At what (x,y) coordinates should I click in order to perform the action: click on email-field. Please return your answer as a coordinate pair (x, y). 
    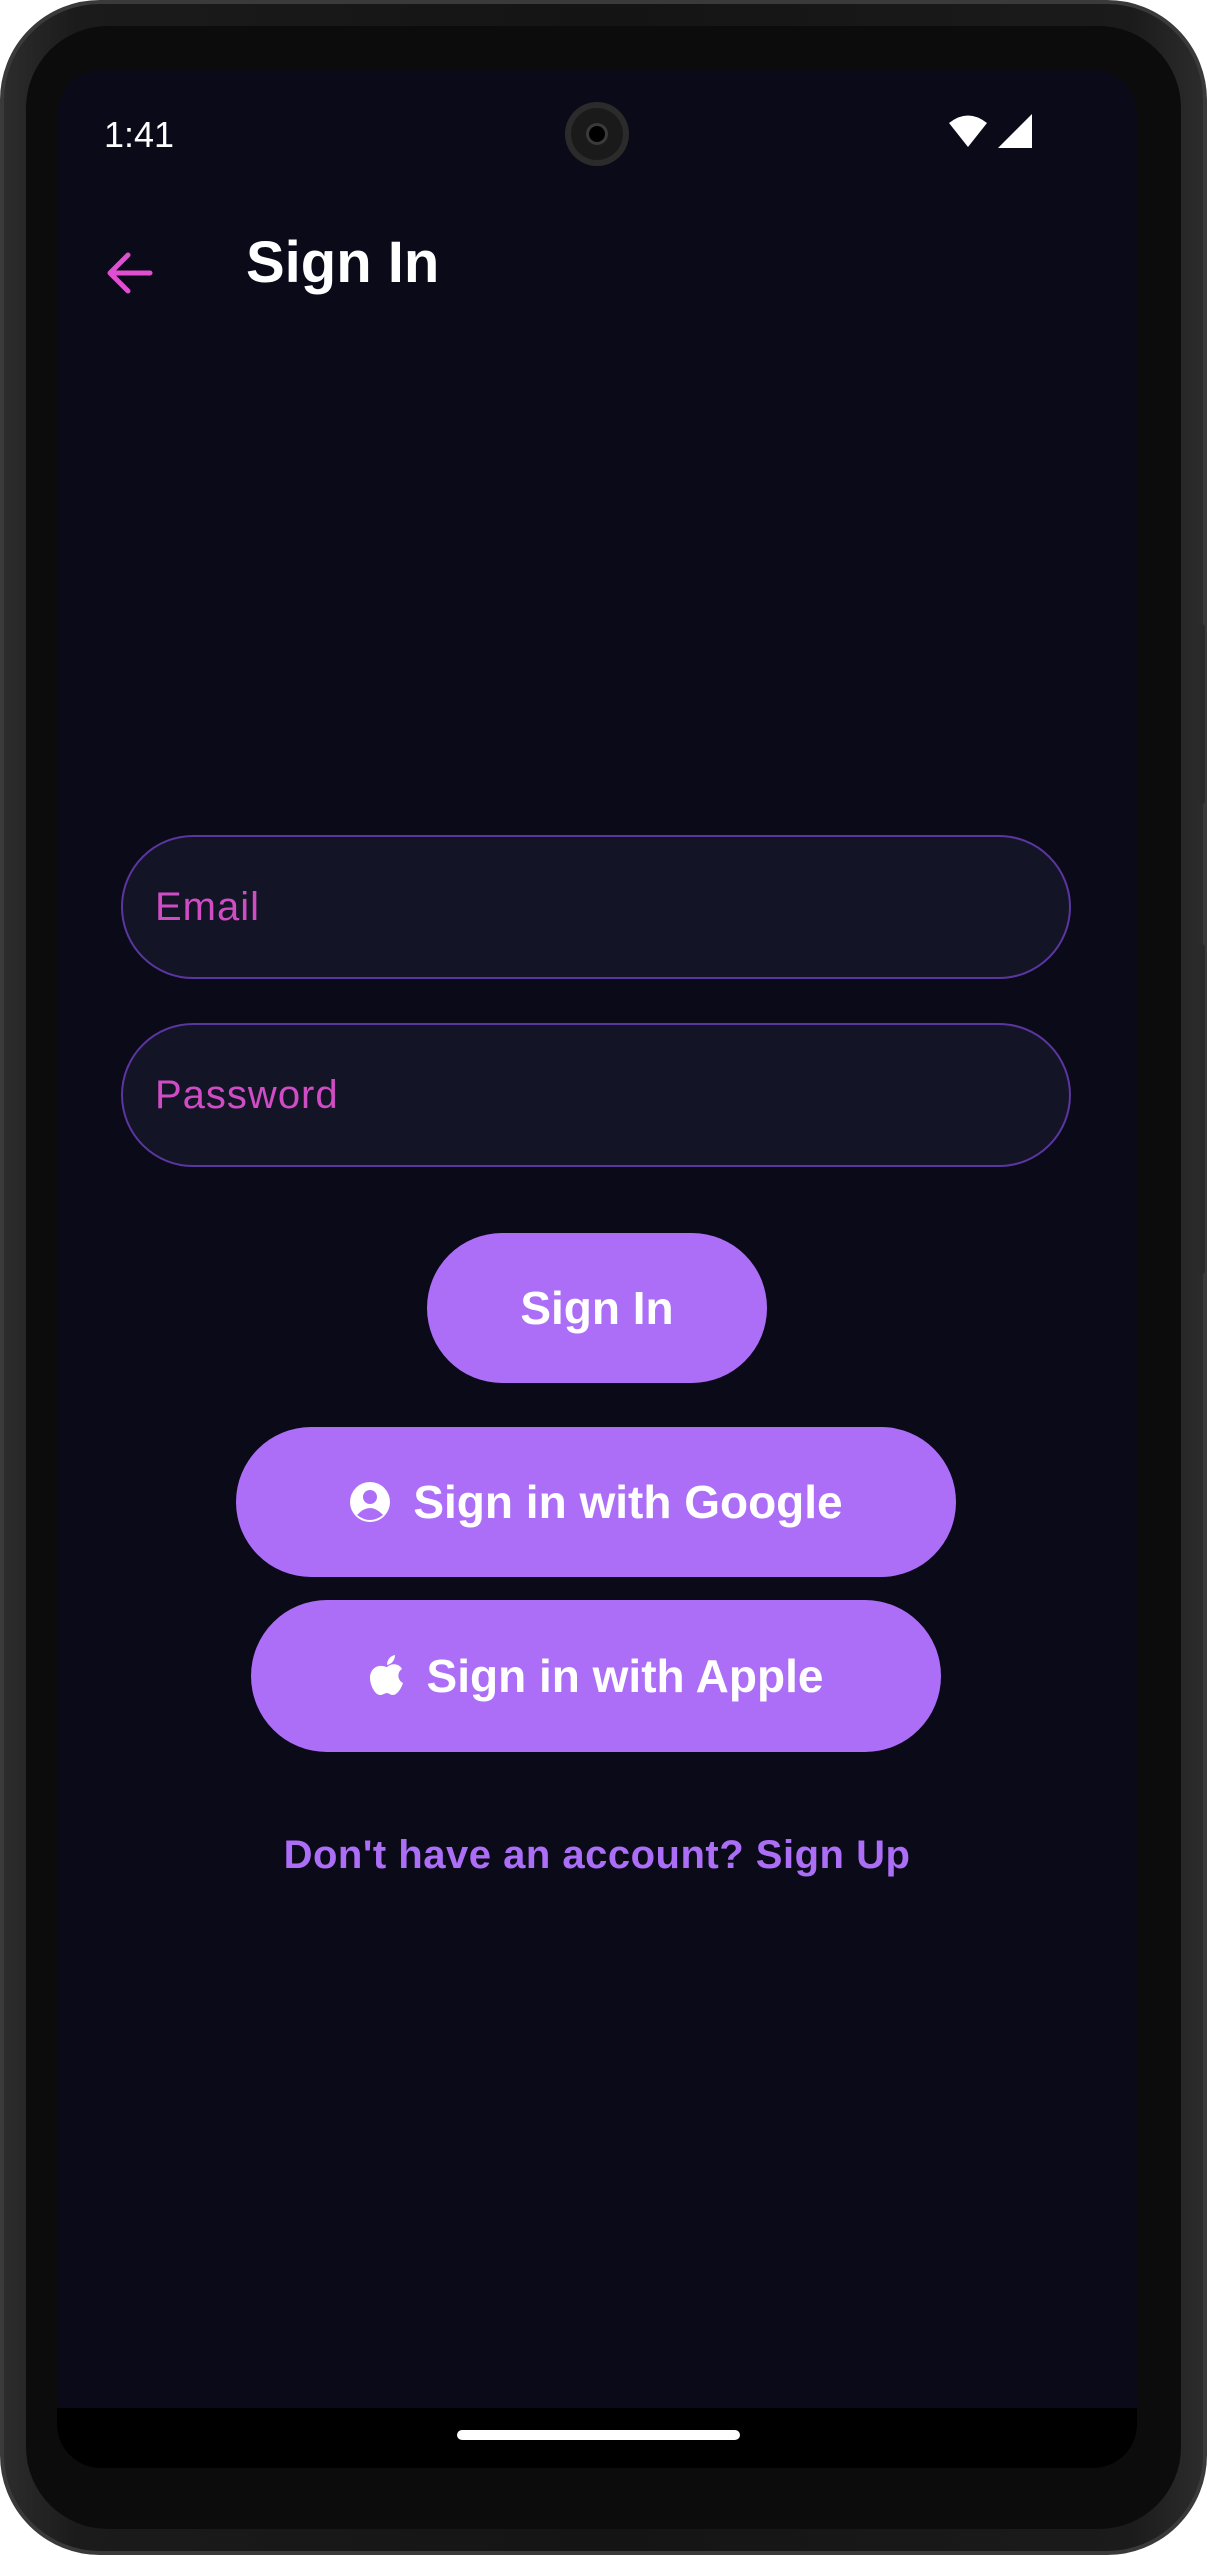
    Looking at the image, I should click on (596, 907).